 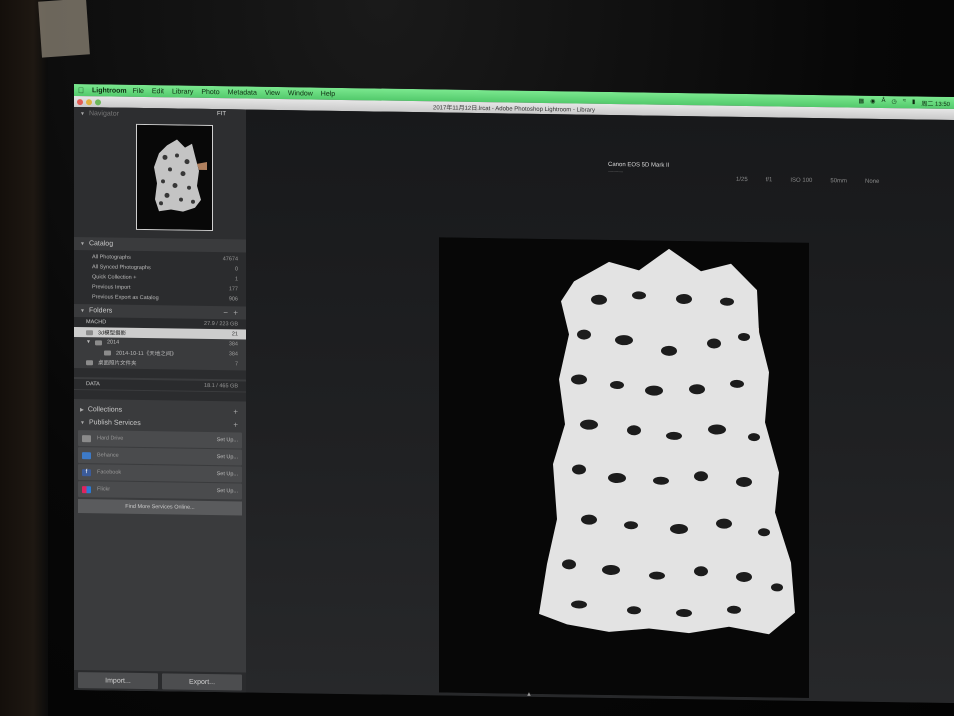 What do you see at coordinates (111, 287) in the screenshot?
I see `catalog-row-label: Previous Import` at bounding box center [111, 287].